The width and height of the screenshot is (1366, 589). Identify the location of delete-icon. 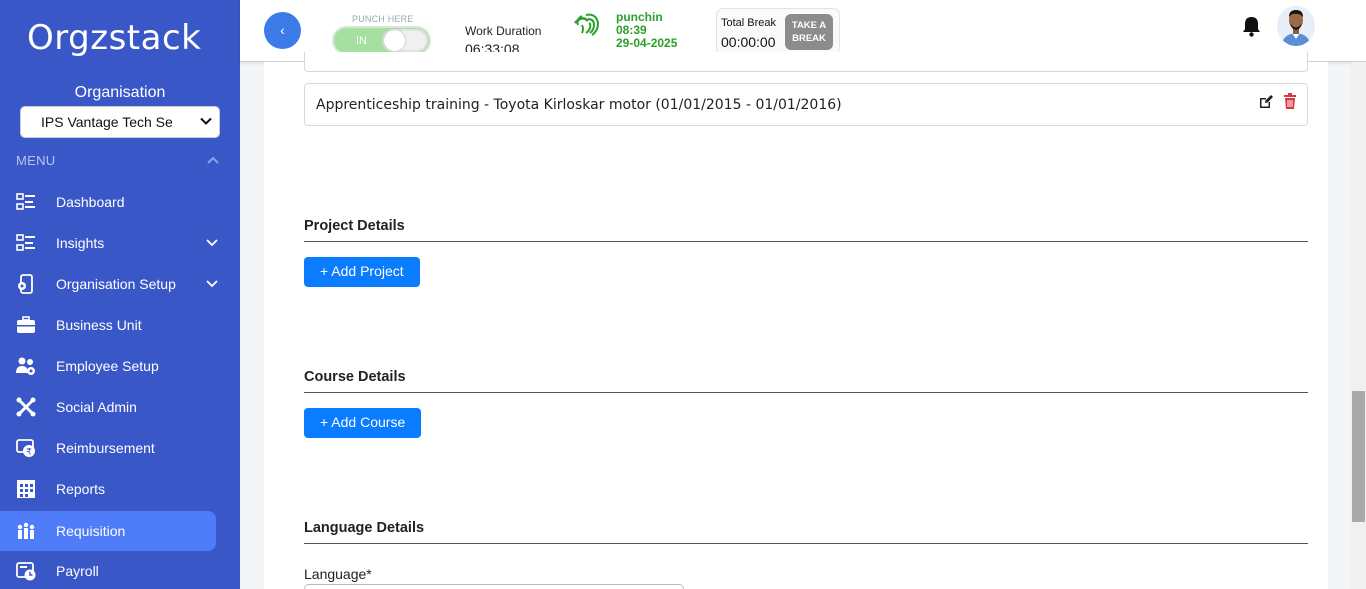
(1290, 101).